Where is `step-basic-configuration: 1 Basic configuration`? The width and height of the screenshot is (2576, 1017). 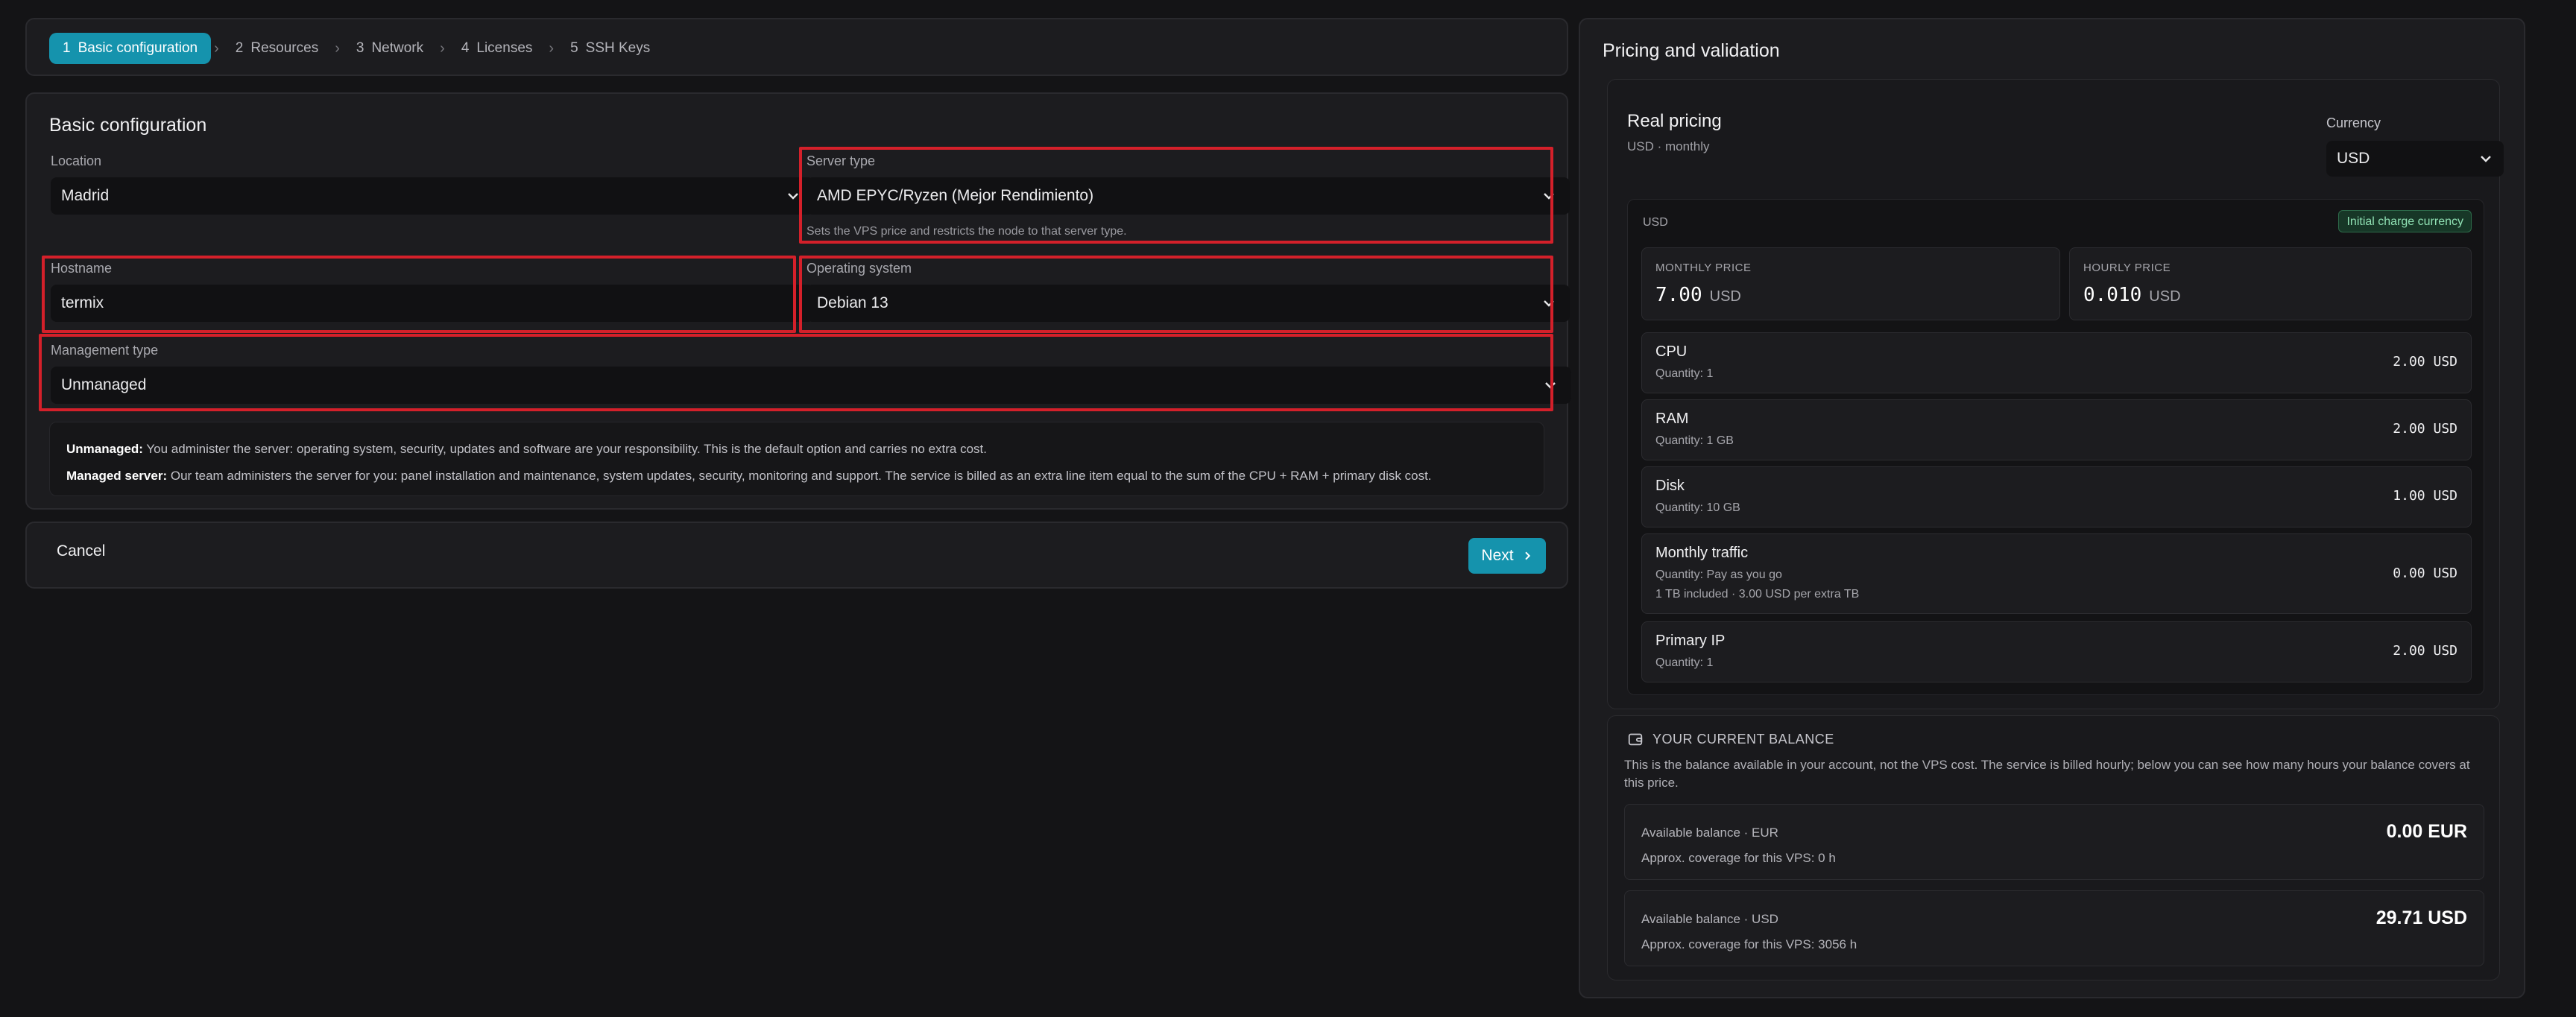 step-basic-configuration: 1 Basic configuration is located at coordinates (130, 48).